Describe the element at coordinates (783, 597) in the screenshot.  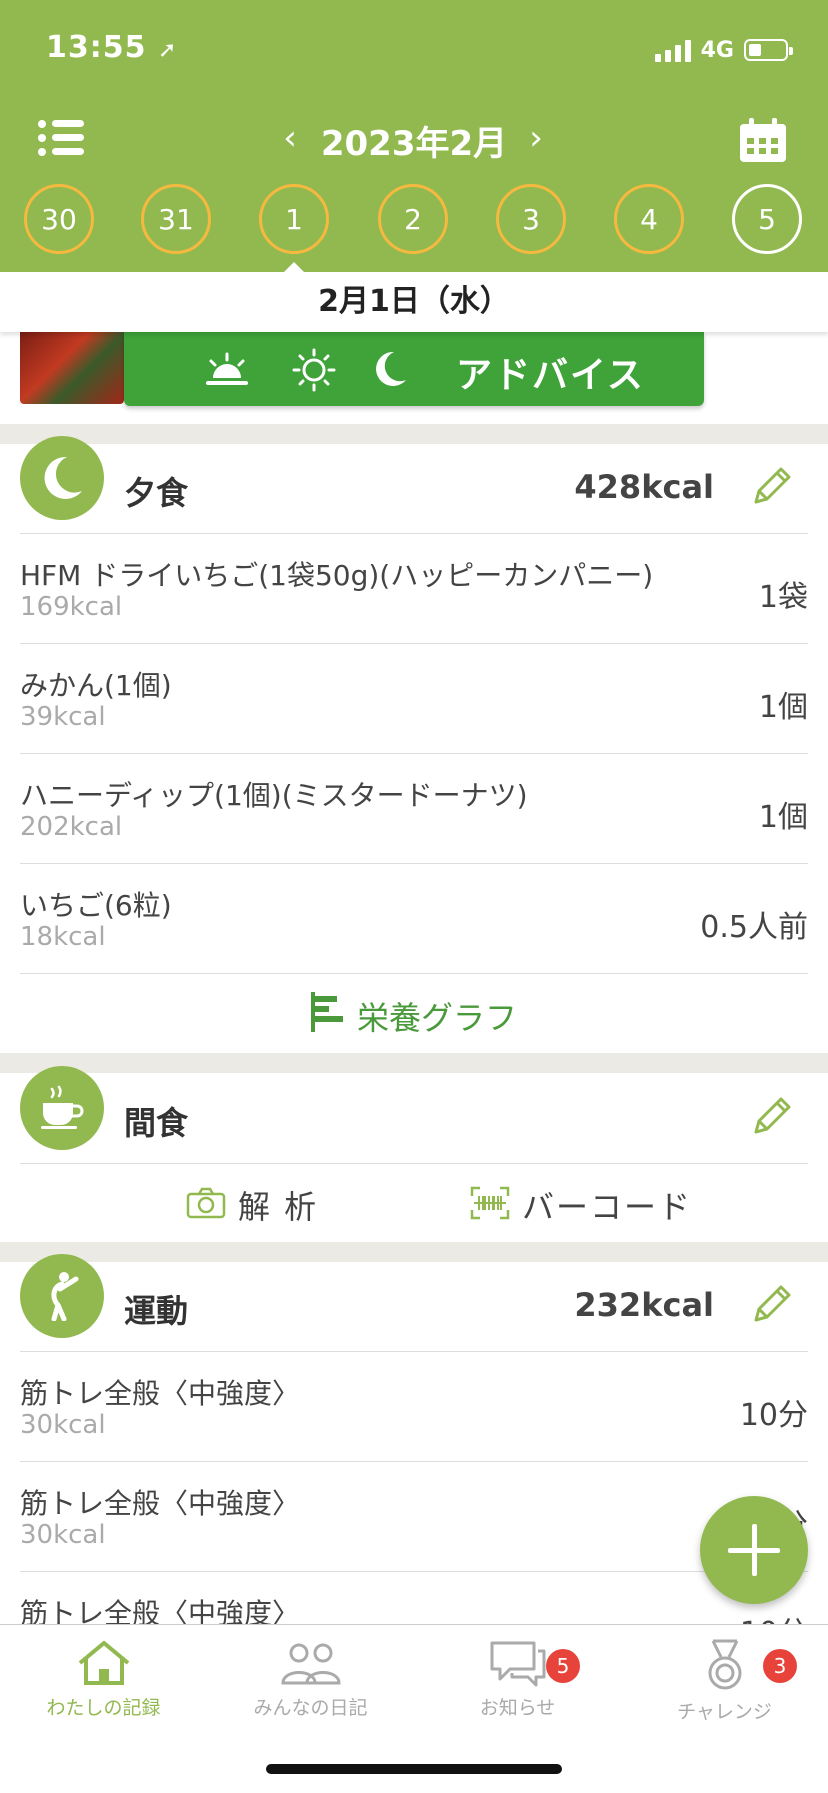
I see `food-item-qty: 1袋` at that location.